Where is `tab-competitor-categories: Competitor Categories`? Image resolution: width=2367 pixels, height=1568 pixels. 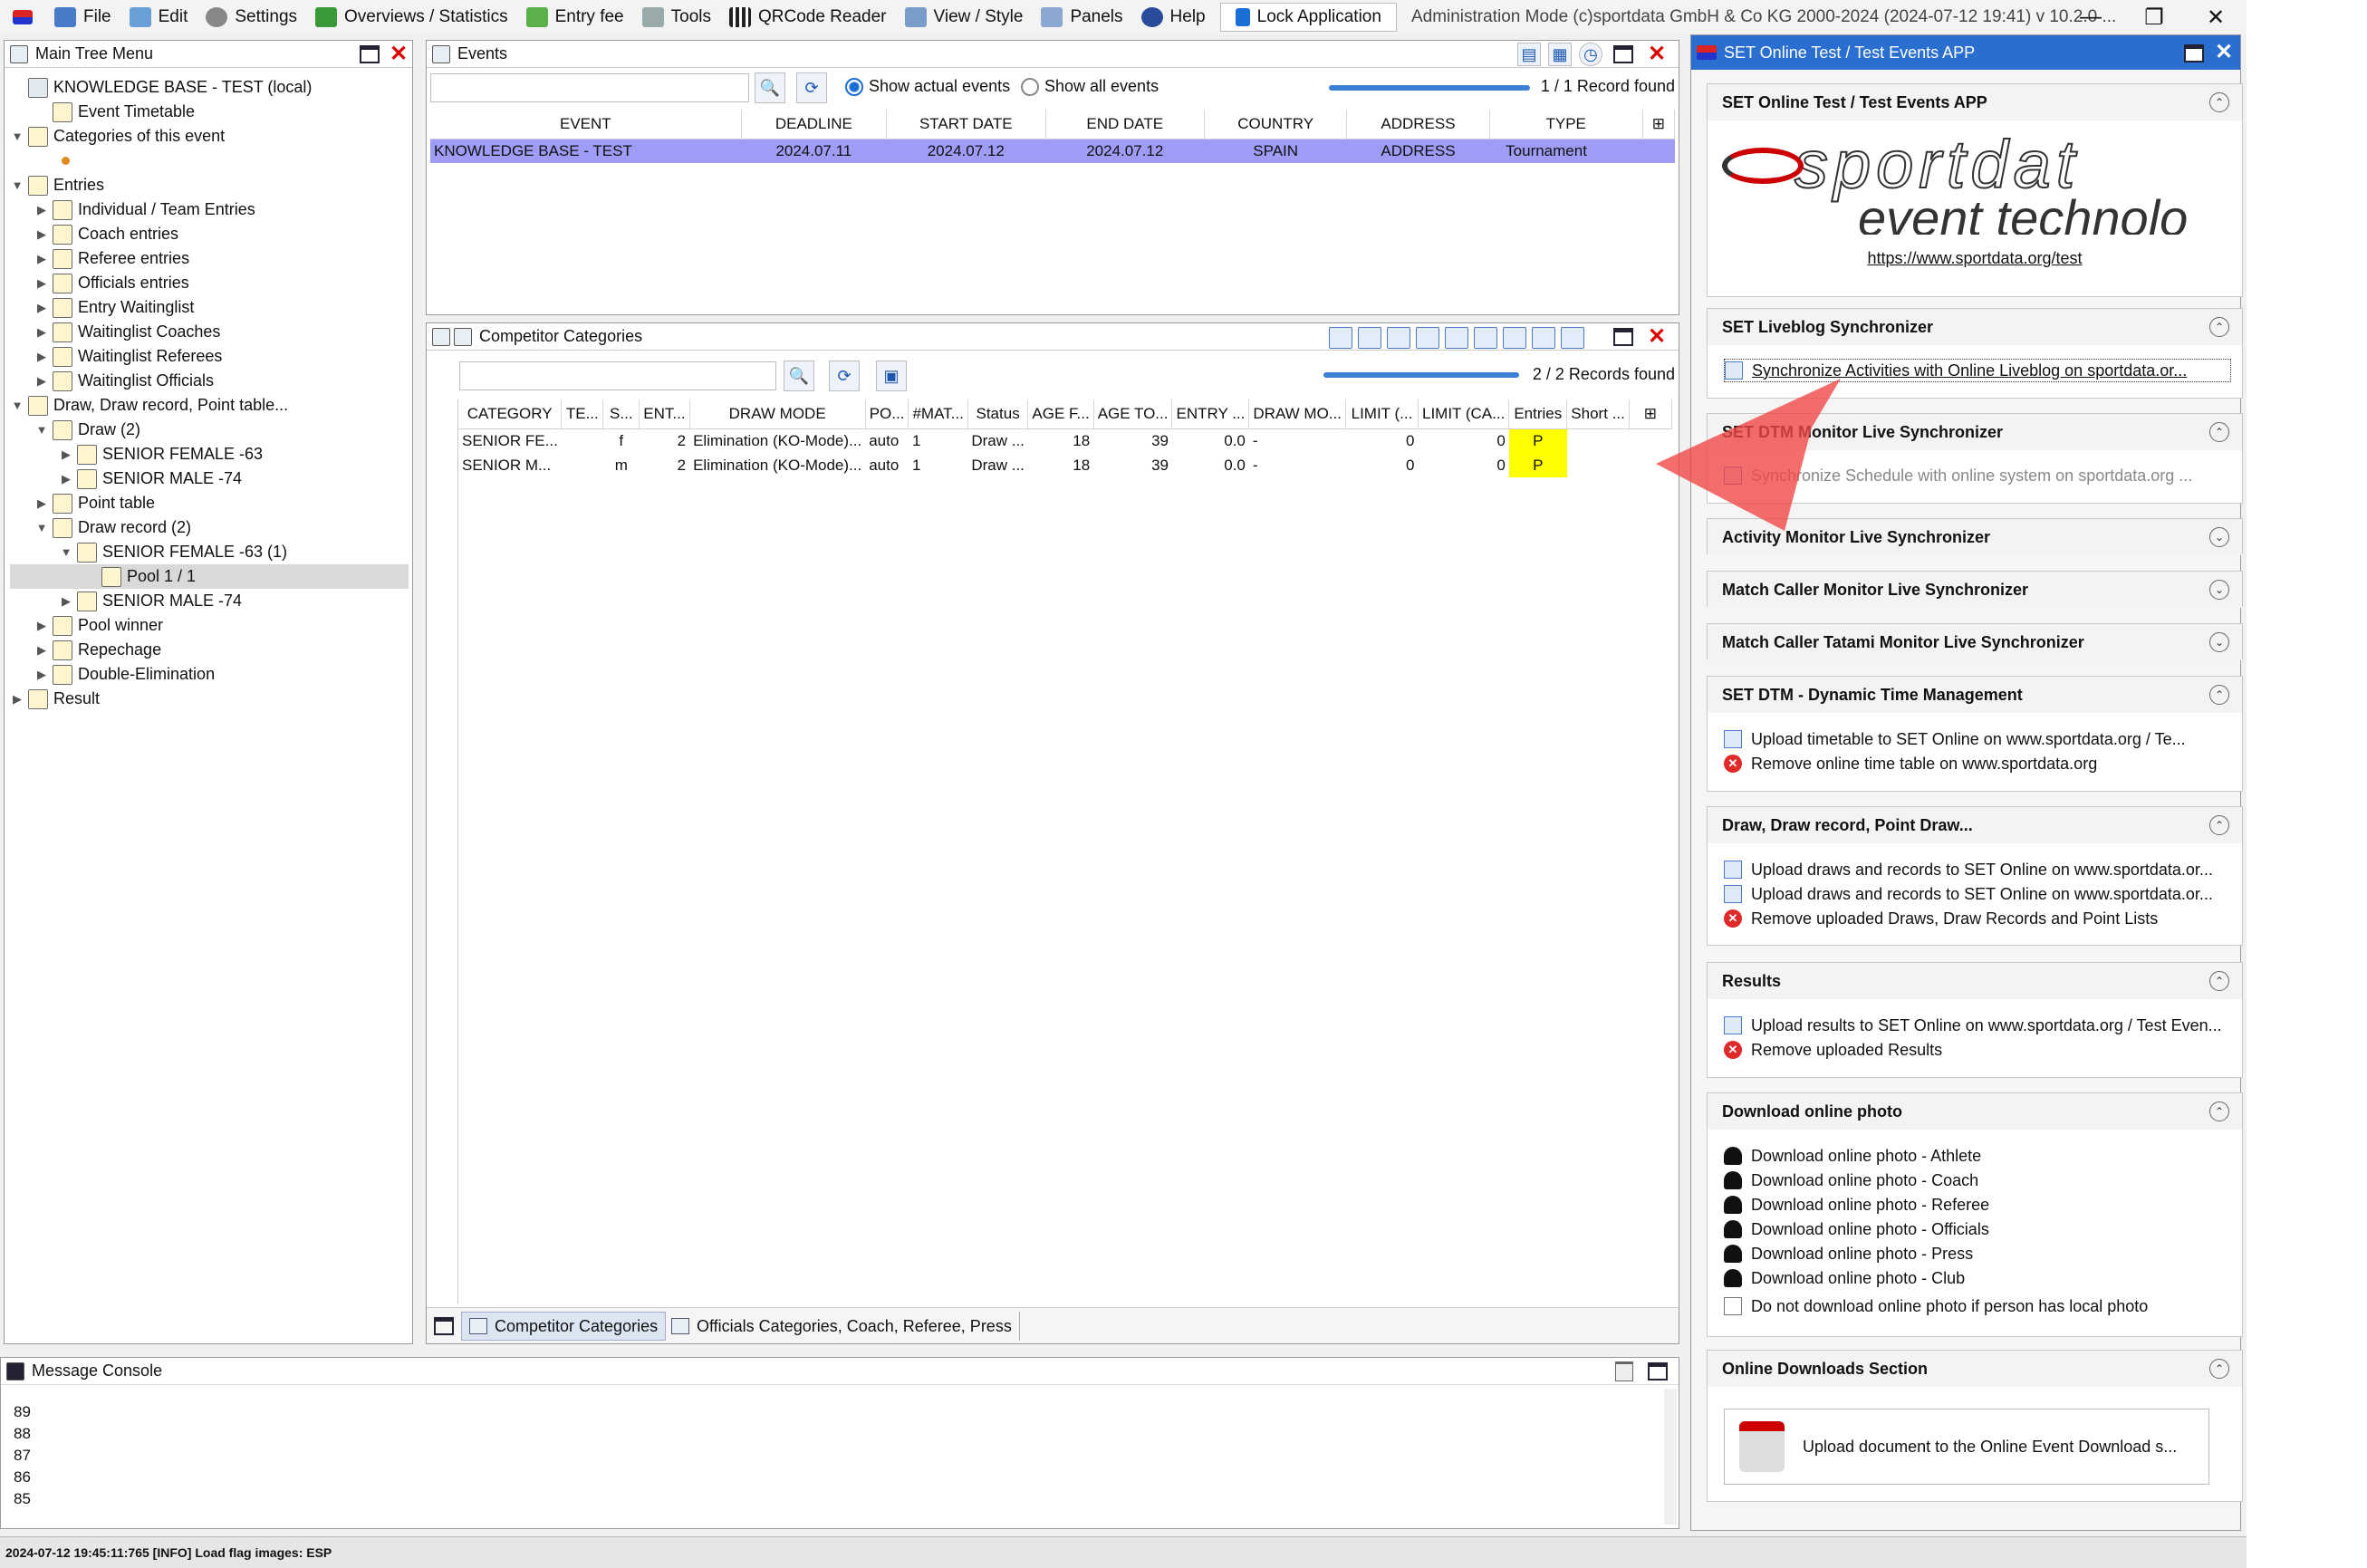 tab-competitor-categories: Competitor Categories is located at coordinates (564, 1326).